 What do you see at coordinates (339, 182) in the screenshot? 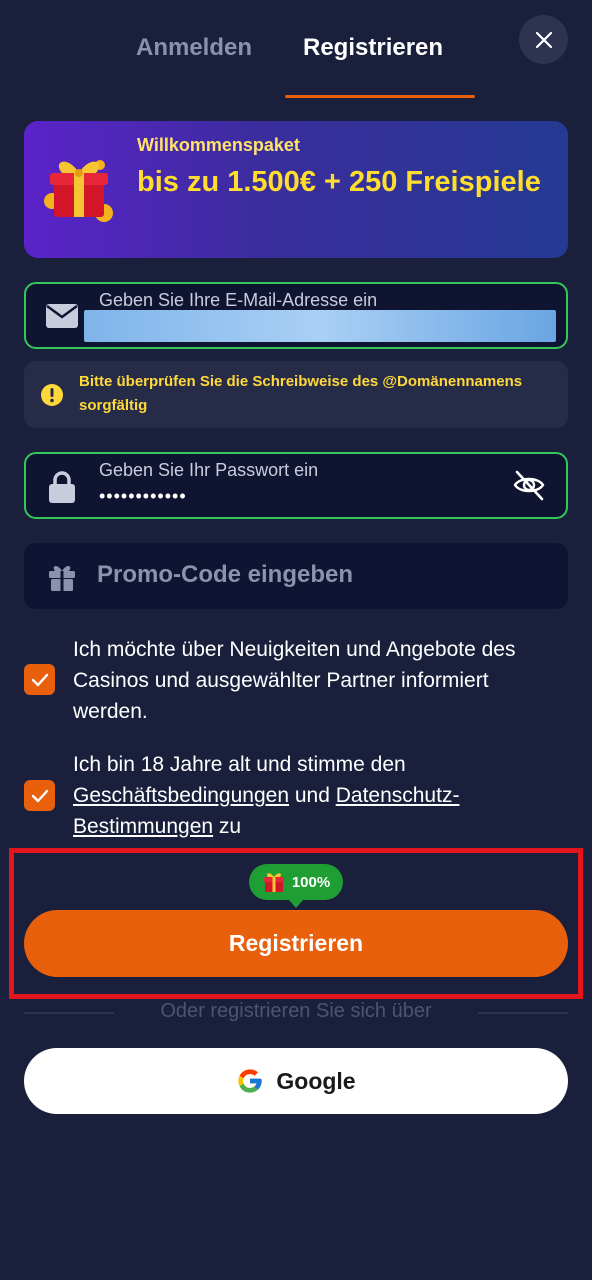
I see `banner-title: bis zu 1.500€ + 250 Freispiele` at bounding box center [339, 182].